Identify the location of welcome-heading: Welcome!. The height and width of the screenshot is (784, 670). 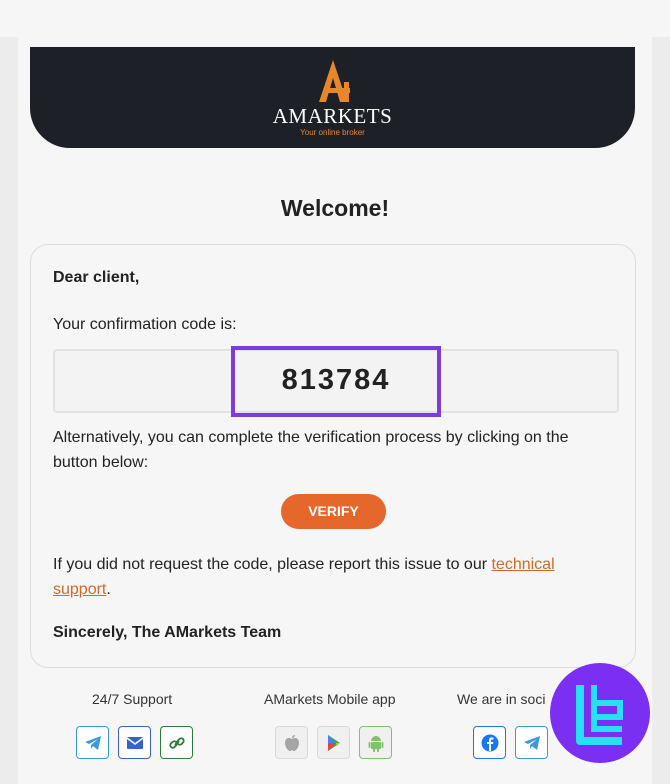
(335, 208).